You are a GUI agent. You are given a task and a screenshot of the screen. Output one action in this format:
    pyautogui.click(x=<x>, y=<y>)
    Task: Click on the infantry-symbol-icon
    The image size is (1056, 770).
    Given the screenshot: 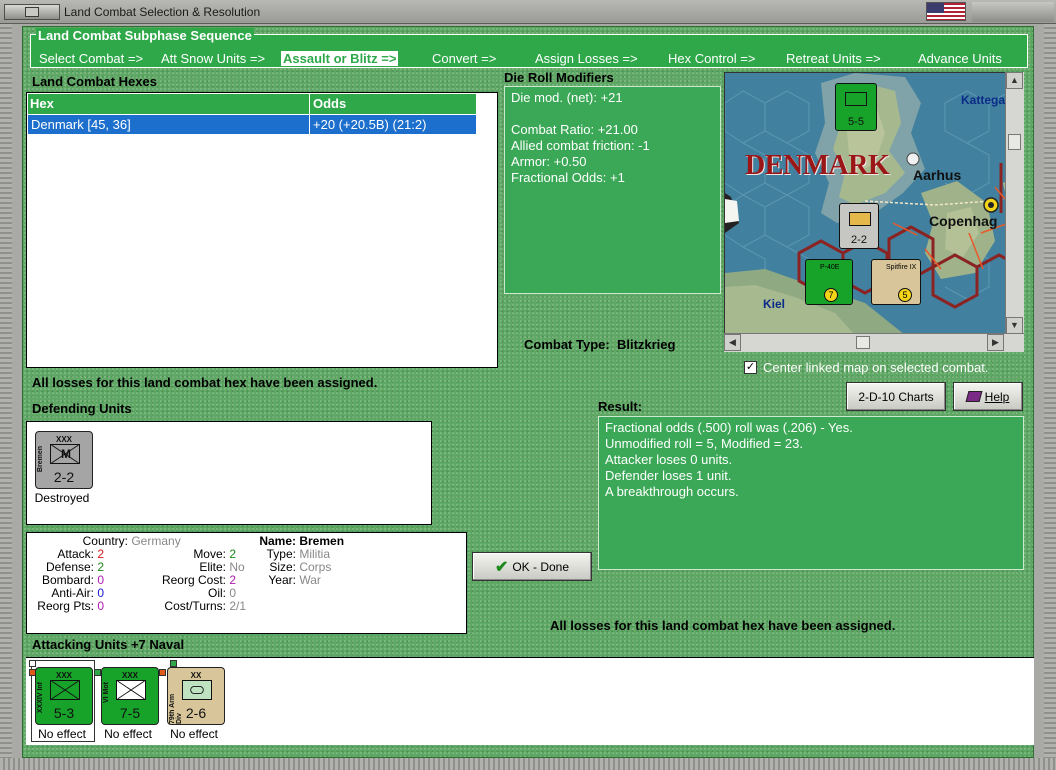 What is the action you would take?
    pyautogui.click(x=65, y=690)
    